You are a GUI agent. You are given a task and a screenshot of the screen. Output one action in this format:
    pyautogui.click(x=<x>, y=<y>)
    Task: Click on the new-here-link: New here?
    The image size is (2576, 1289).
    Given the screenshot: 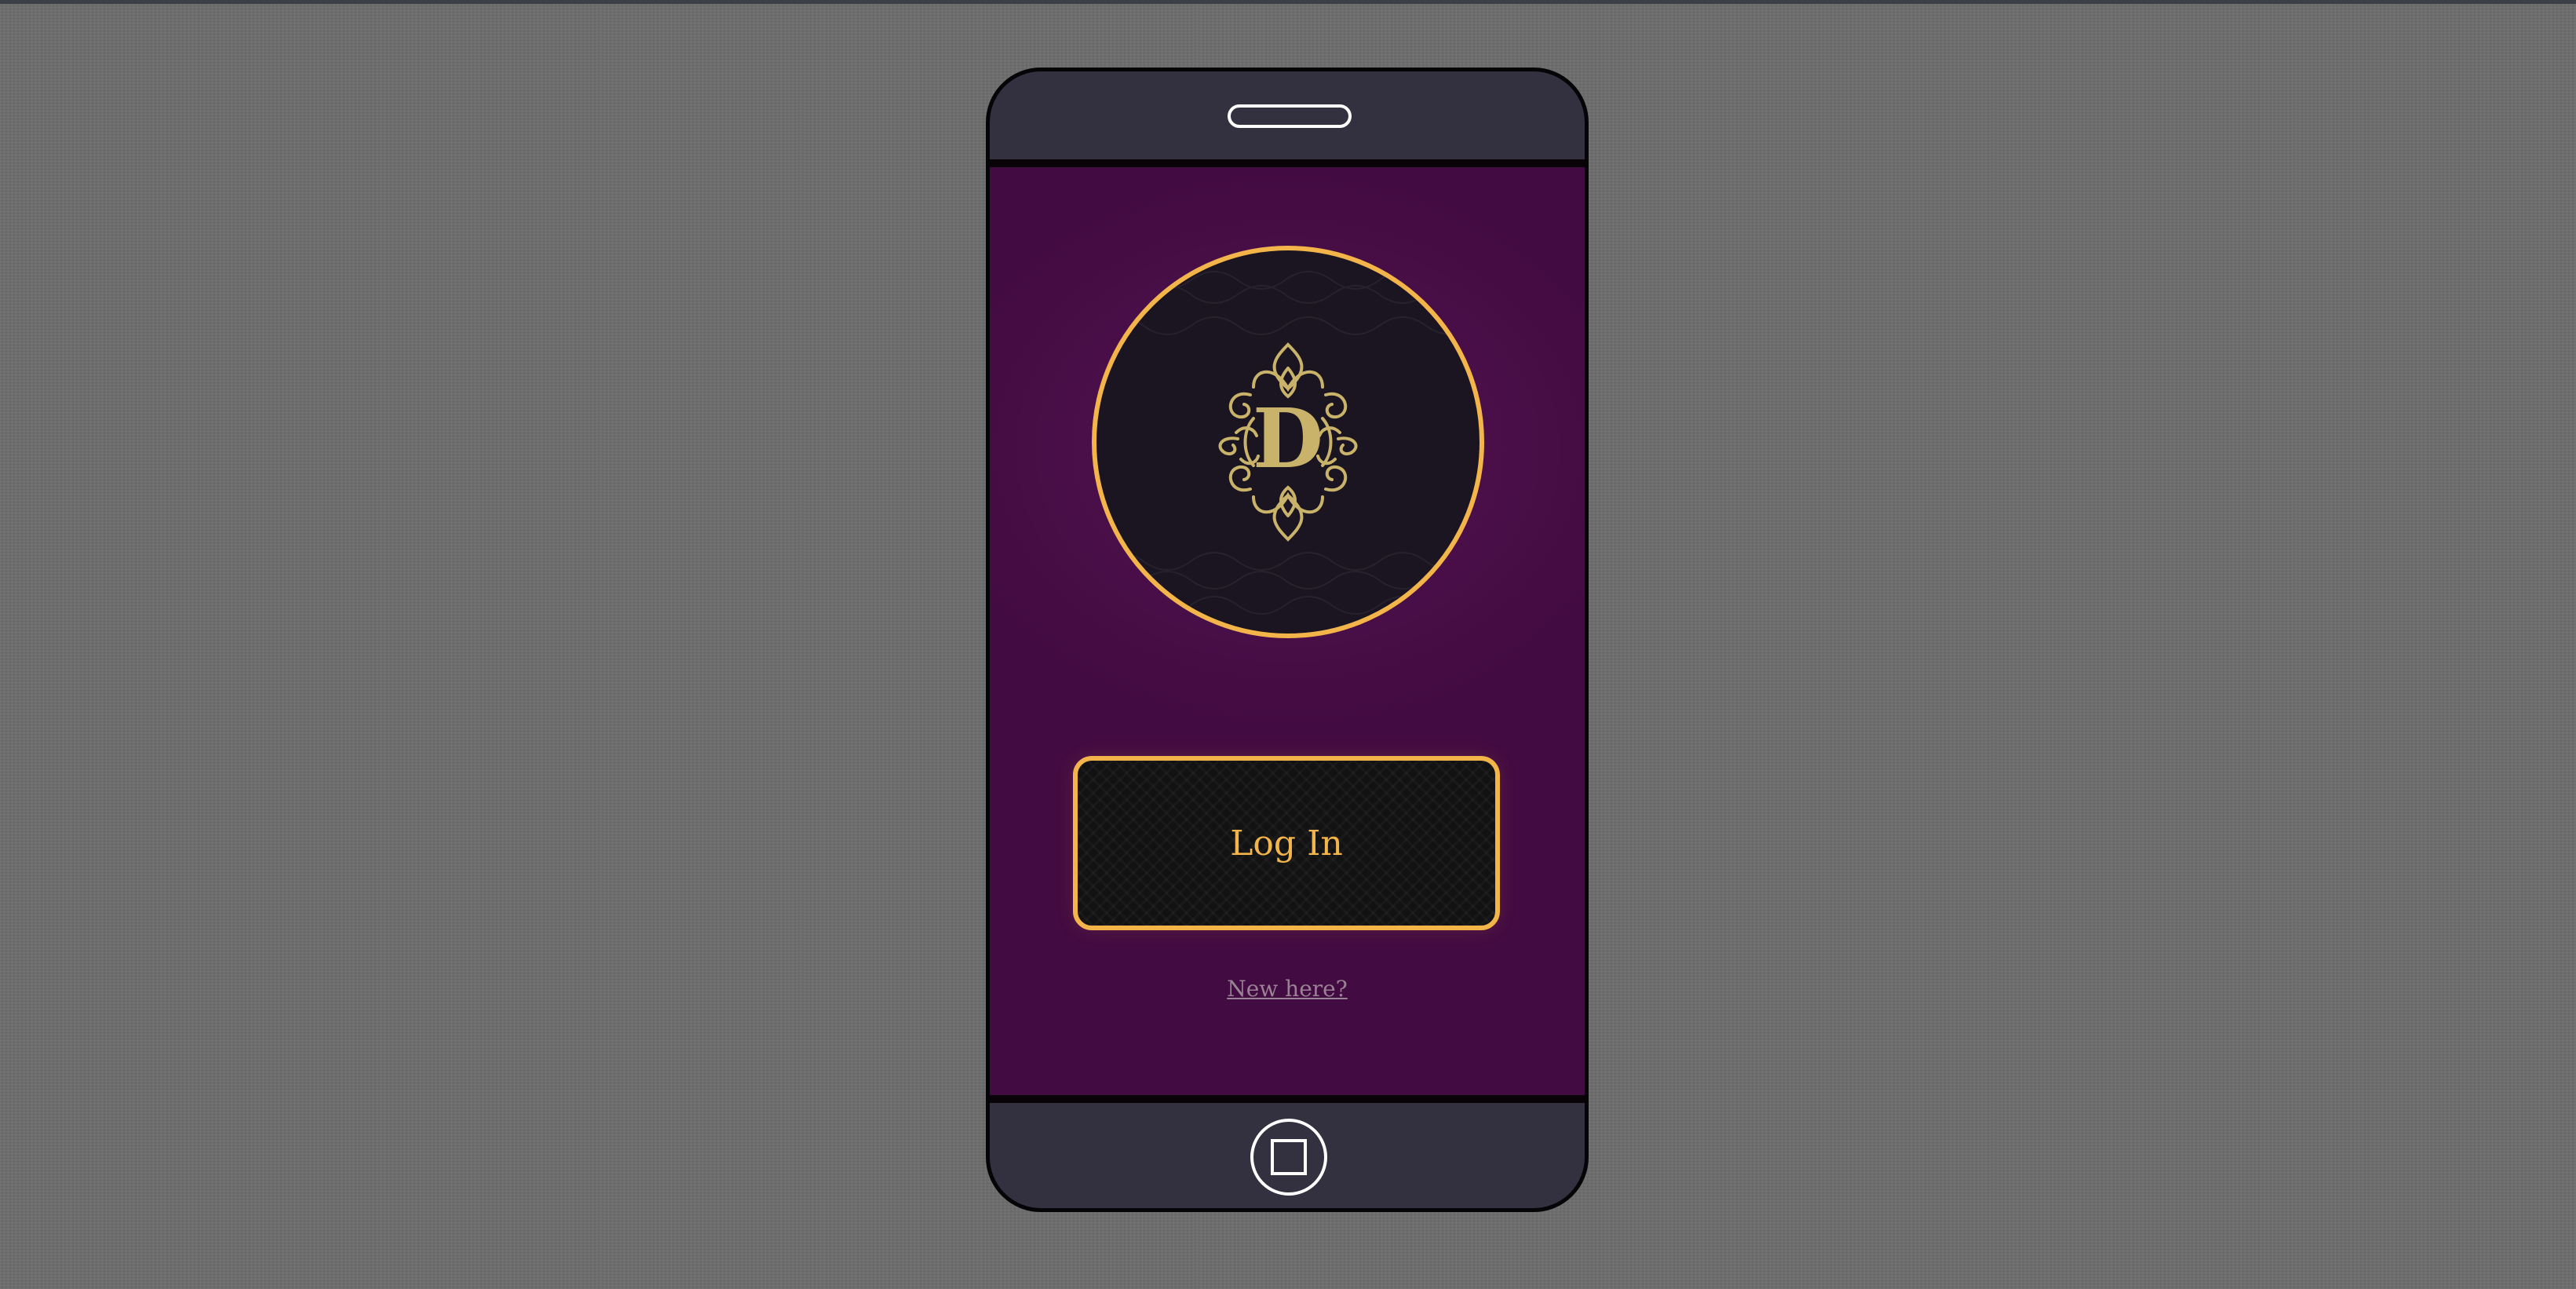 What is the action you would take?
    pyautogui.click(x=1287, y=989)
    